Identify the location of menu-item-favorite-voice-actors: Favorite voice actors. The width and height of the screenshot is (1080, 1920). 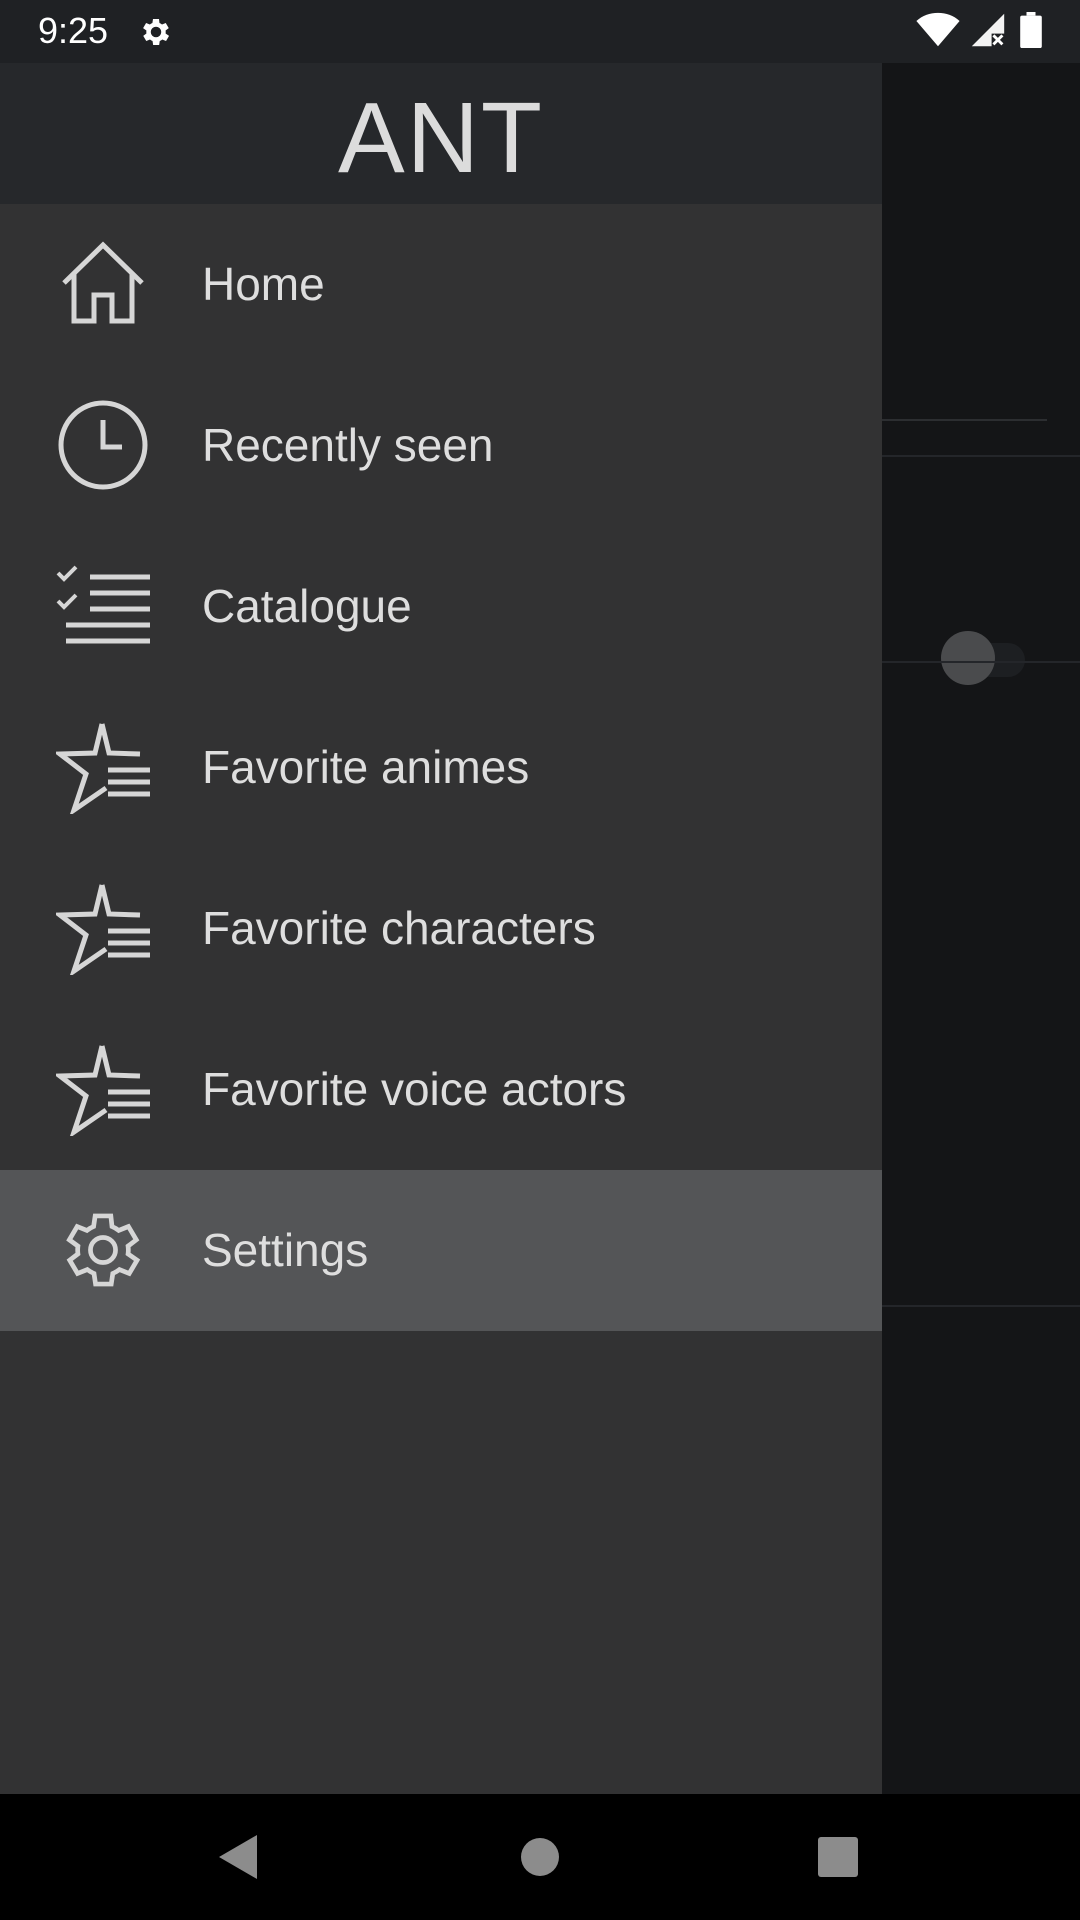
(441, 1089).